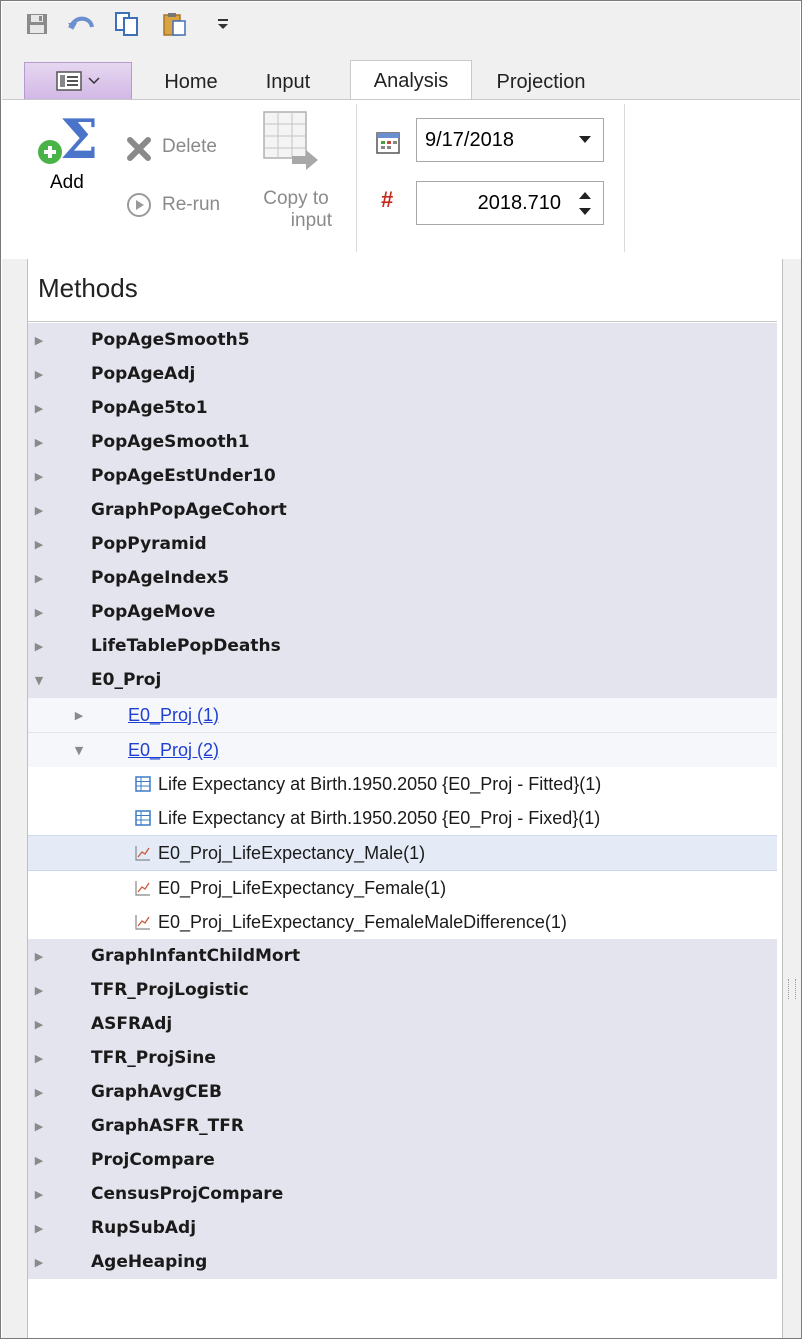 The height and width of the screenshot is (1339, 802). Describe the element at coordinates (402, 1228) in the screenshot. I see `tree-node: ▶ RupSubAdj` at that location.